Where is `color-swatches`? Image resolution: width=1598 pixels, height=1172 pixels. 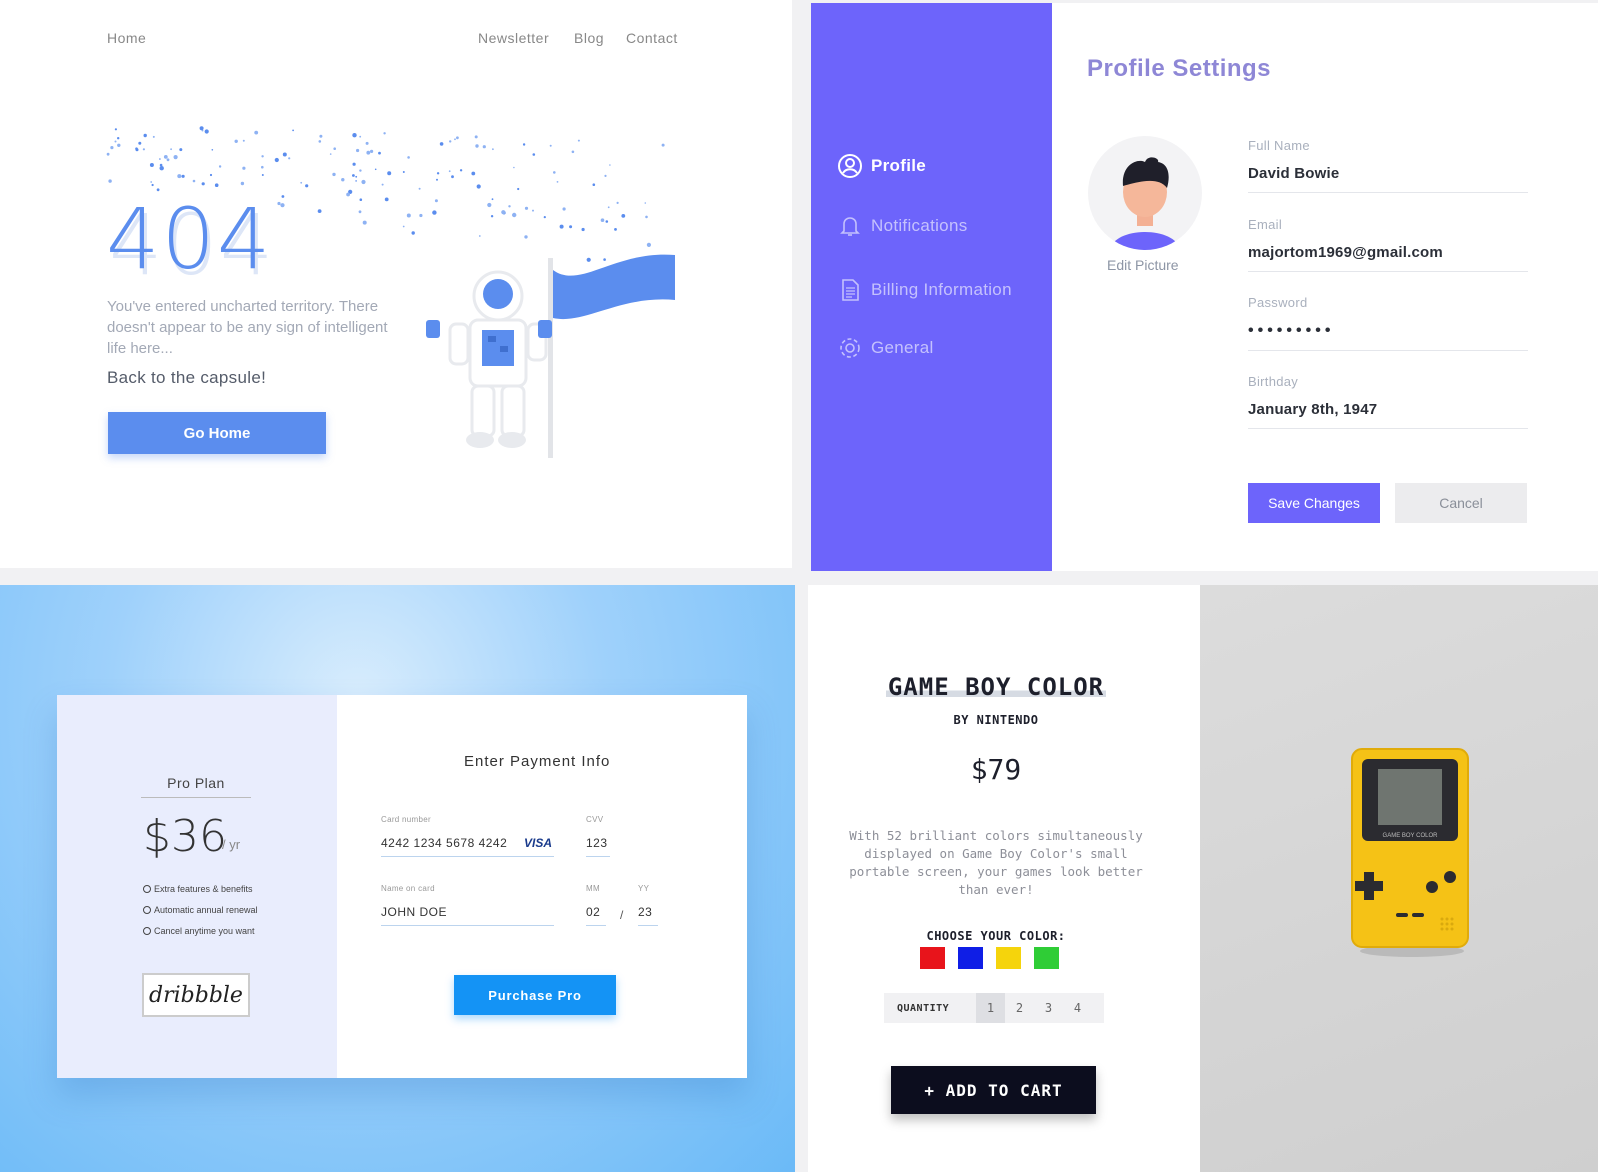
color-swatches is located at coordinates (989, 958).